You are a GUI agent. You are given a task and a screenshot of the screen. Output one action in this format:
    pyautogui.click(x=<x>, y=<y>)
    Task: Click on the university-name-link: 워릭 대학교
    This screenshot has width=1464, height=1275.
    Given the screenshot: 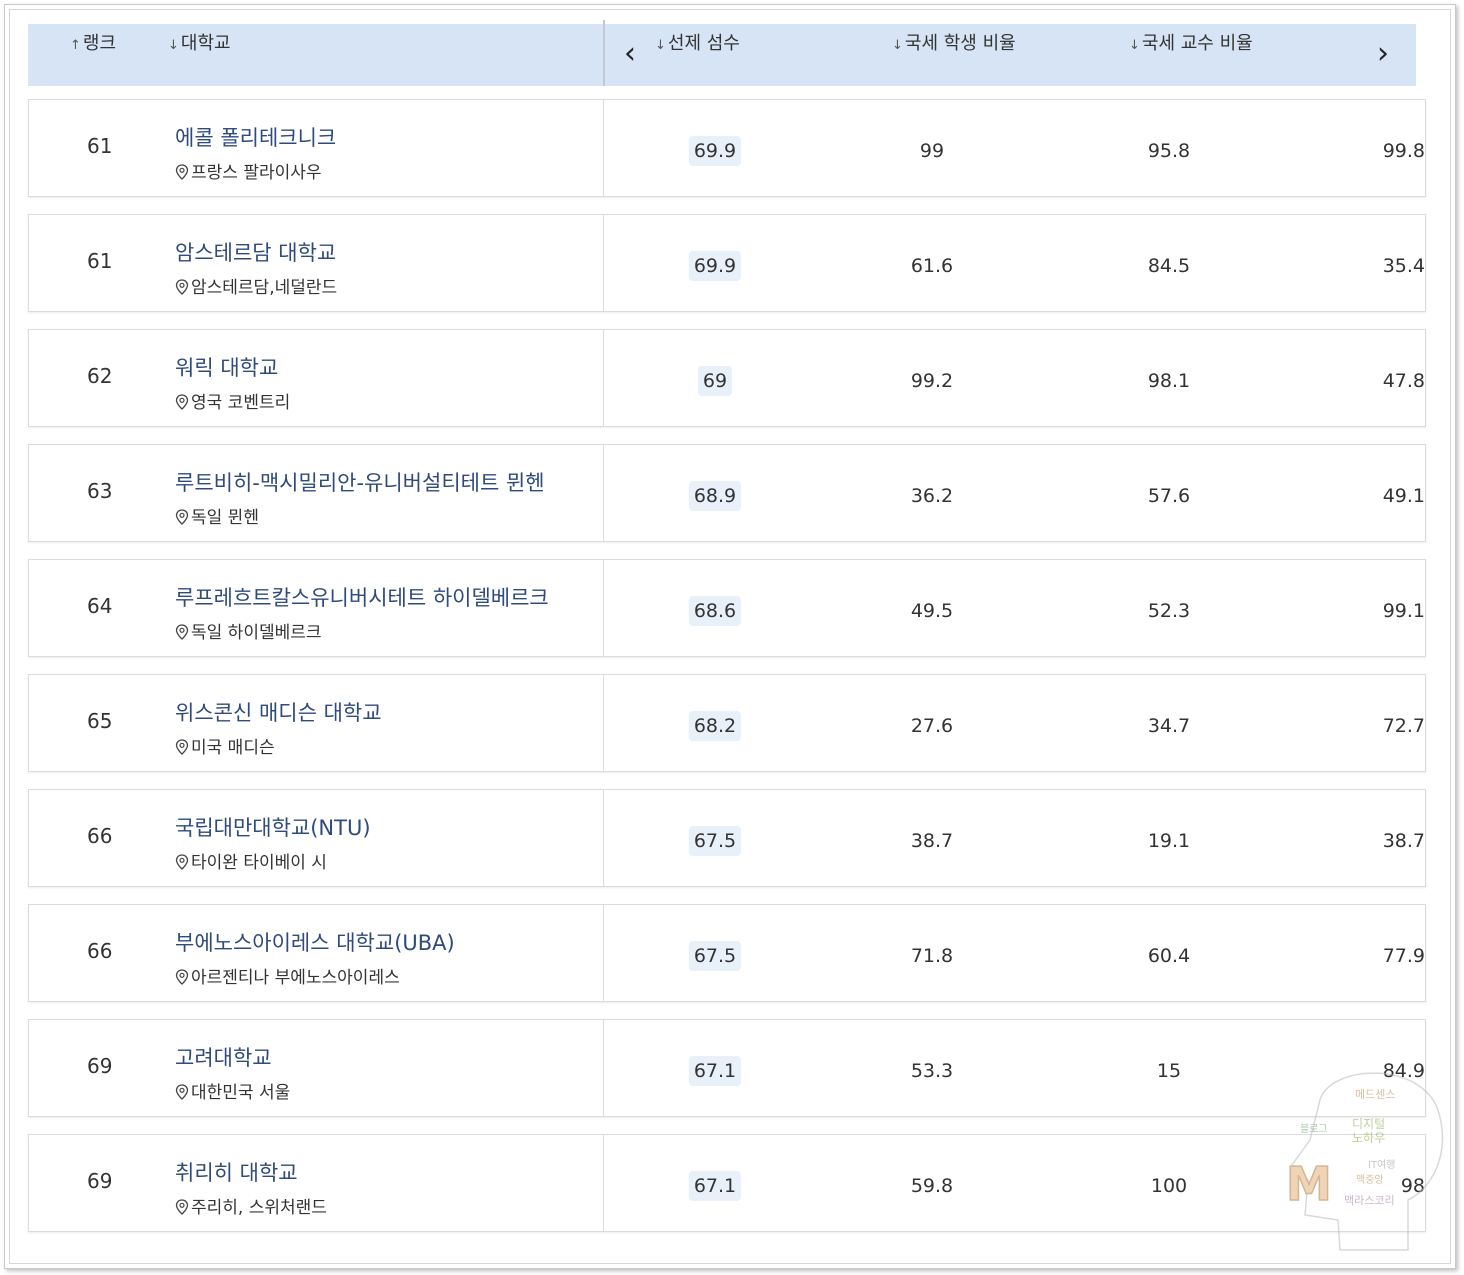 What is the action you would take?
    pyautogui.click(x=226, y=367)
    